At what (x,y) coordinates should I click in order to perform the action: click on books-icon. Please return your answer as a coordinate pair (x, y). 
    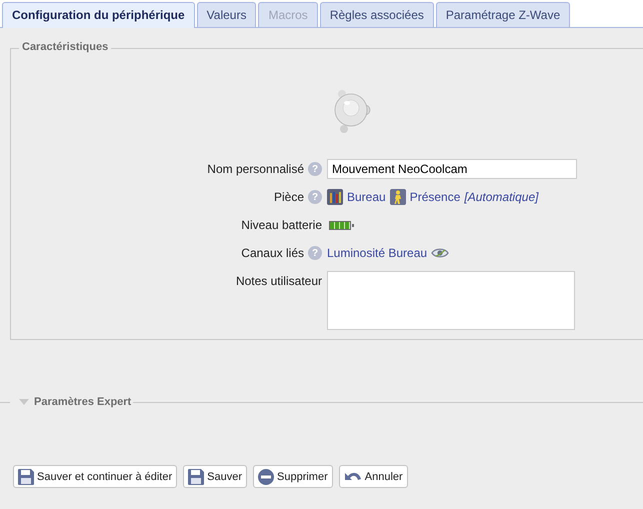
    Looking at the image, I should click on (335, 197).